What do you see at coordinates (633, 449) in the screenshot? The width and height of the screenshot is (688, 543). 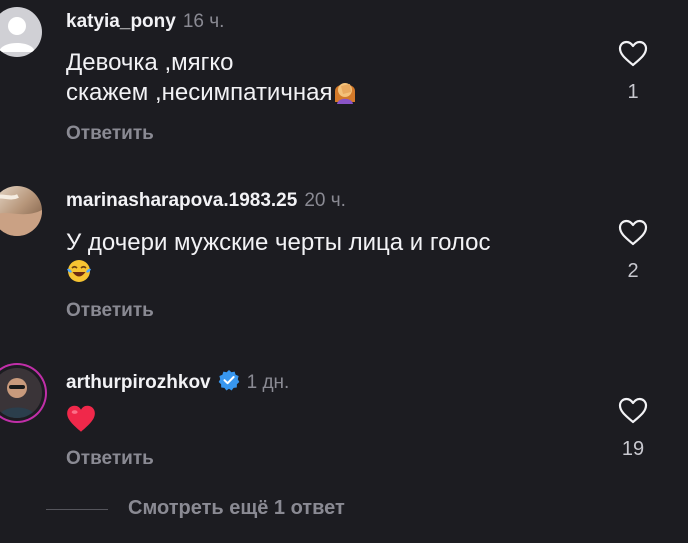 I see `like-count: 19` at bounding box center [633, 449].